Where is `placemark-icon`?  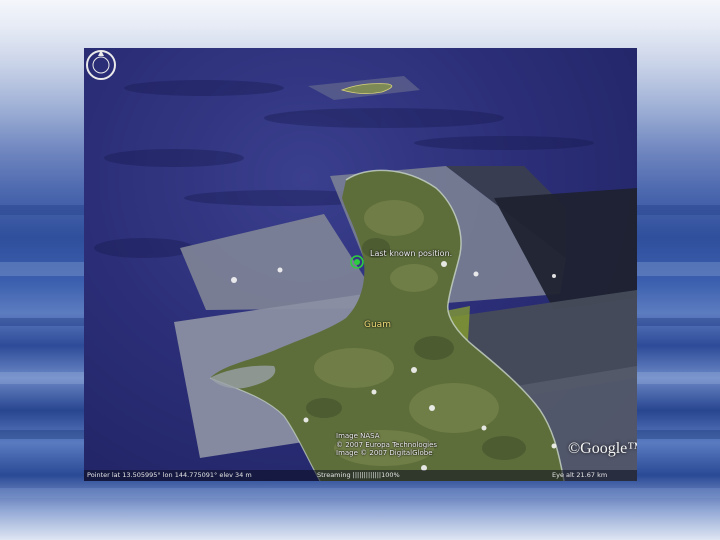
placemark-icon is located at coordinates (357, 262).